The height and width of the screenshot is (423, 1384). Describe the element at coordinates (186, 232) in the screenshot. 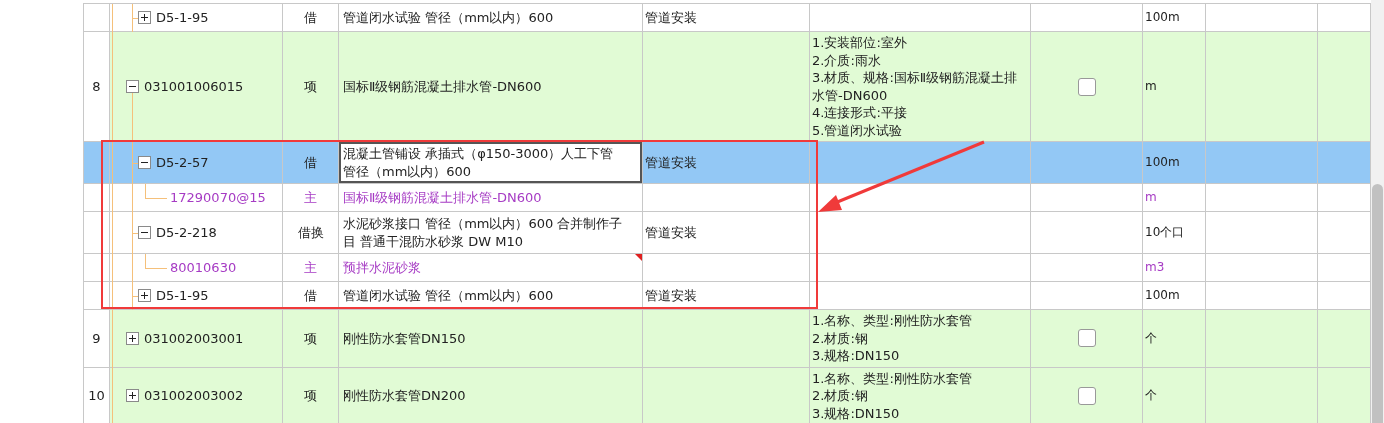

I see `code-text: D5-2-218` at that location.